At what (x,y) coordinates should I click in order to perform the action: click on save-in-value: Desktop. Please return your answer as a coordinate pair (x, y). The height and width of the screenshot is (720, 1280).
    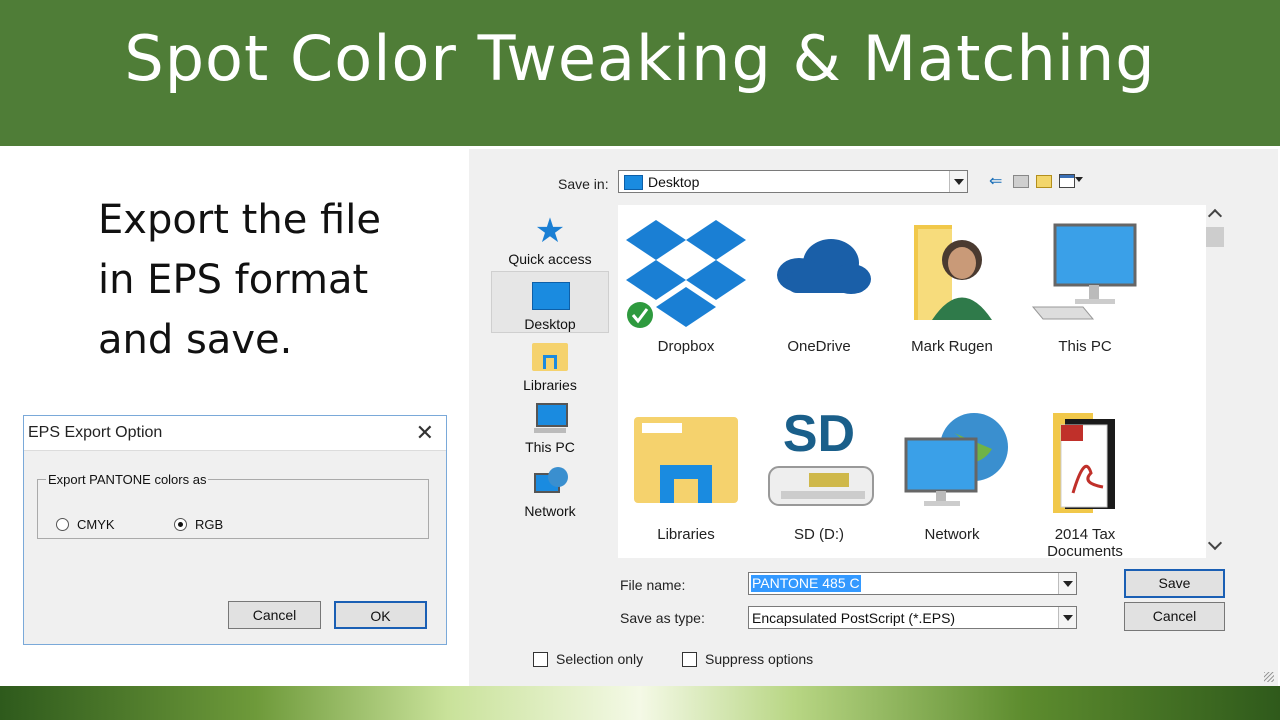
    Looking at the image, I should click on (674, 182).